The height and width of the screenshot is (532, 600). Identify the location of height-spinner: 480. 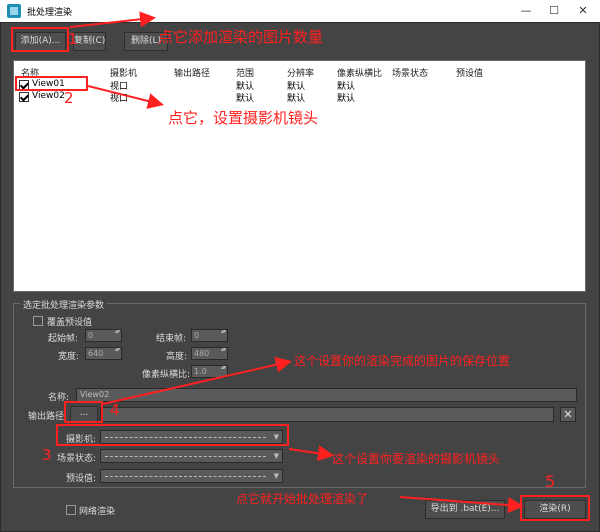
(209, 353).